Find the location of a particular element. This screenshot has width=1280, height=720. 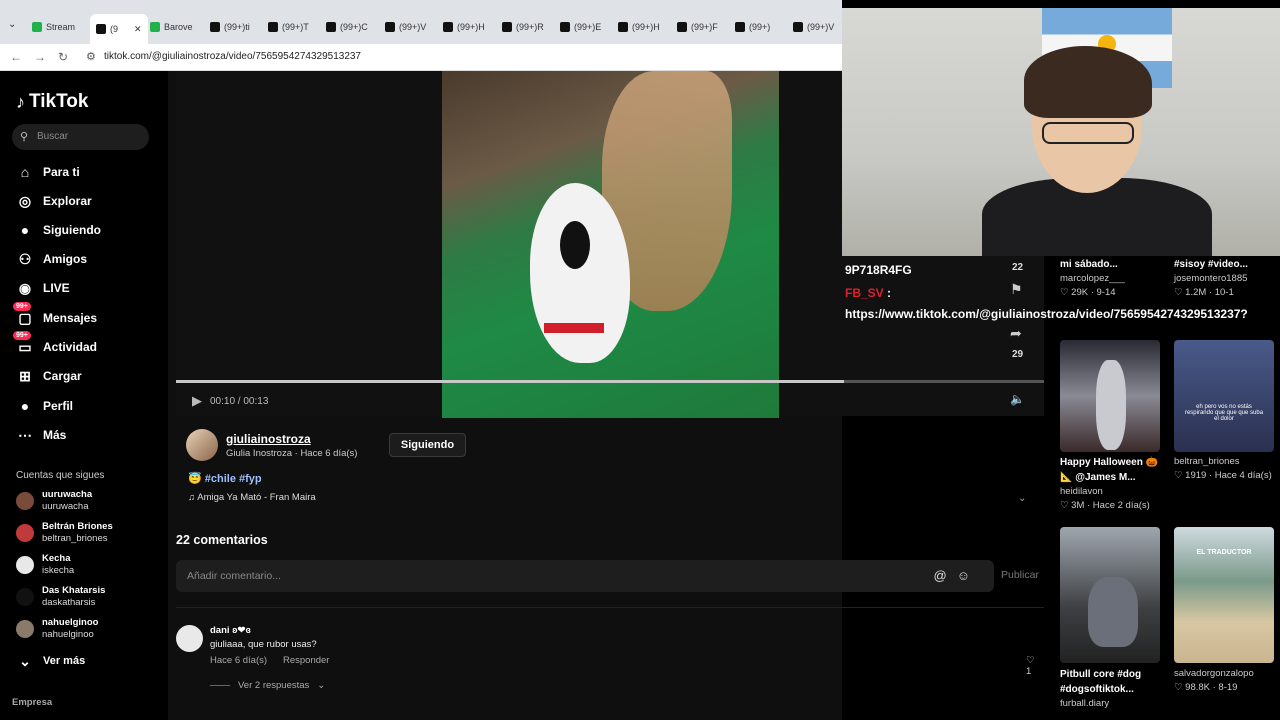

video-progress-bar is located at coordinates (610, 381).